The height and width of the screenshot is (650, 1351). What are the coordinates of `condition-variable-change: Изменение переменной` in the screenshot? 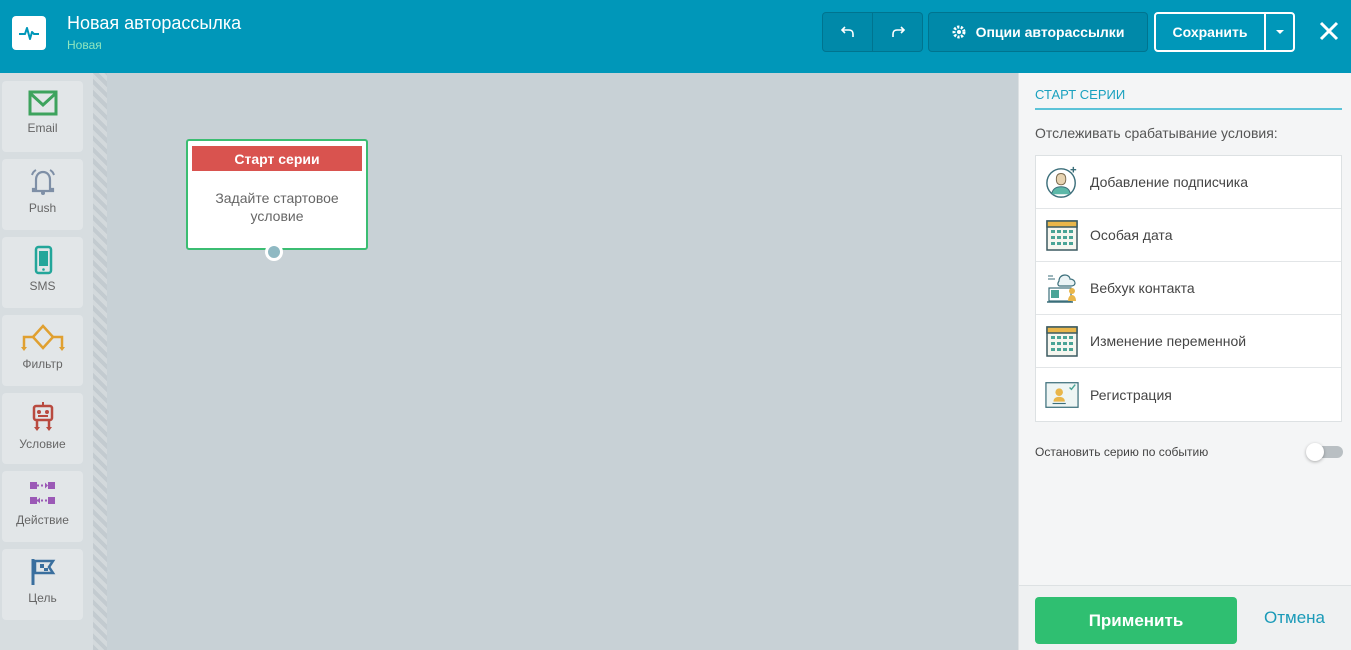 It's located at (1188, 341).